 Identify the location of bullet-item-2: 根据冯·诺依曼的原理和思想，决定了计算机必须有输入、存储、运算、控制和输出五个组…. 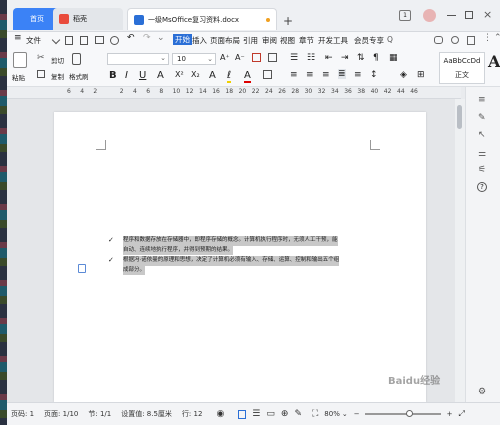
(233, 265).